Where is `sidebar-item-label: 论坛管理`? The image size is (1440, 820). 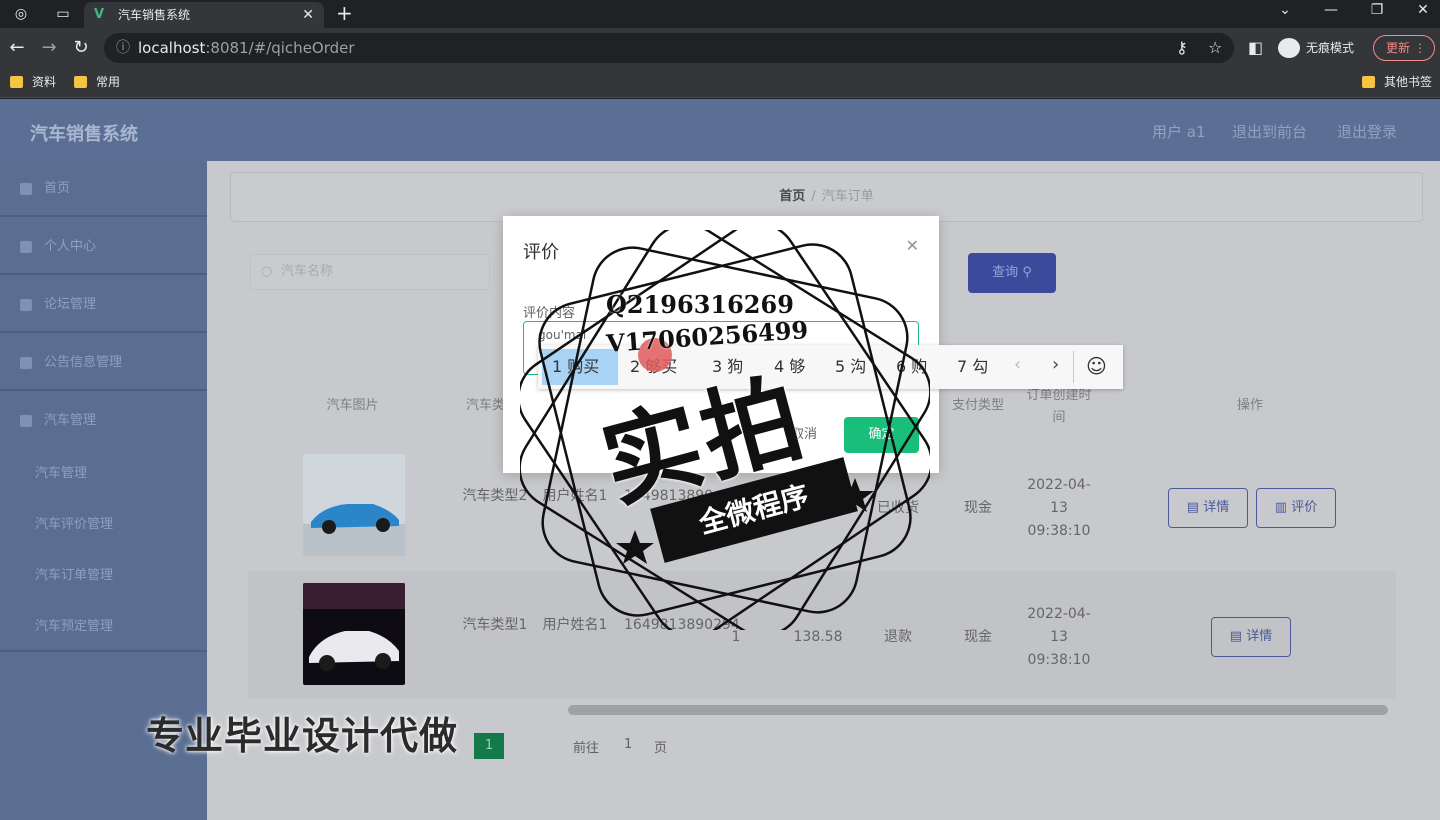 sidebar-item-label: 论坛管理 is located at coordinates (70, 304).